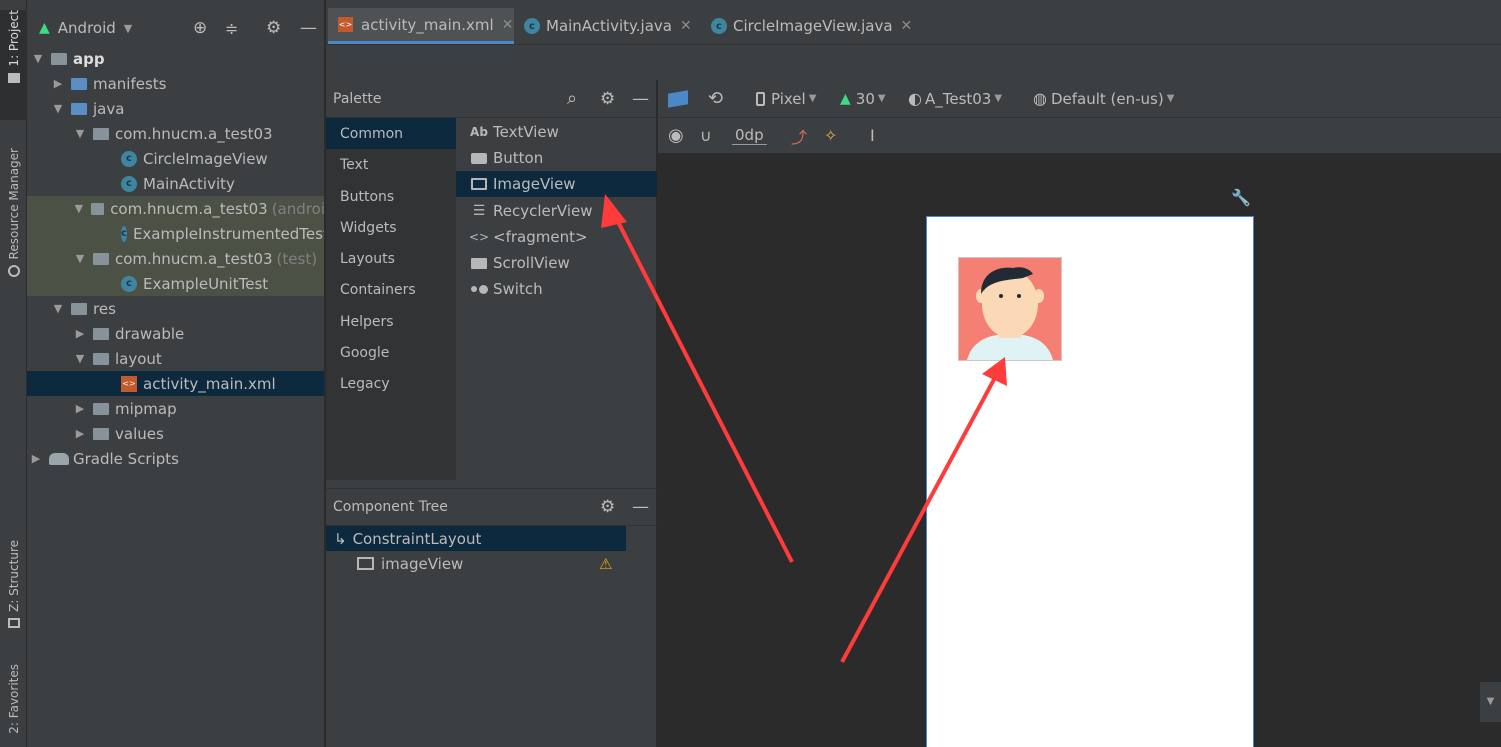  What do you see at coordinates (872, 135) in the screenshot?
I see `guidelines-icon: I` at bounding box center [872, 135].